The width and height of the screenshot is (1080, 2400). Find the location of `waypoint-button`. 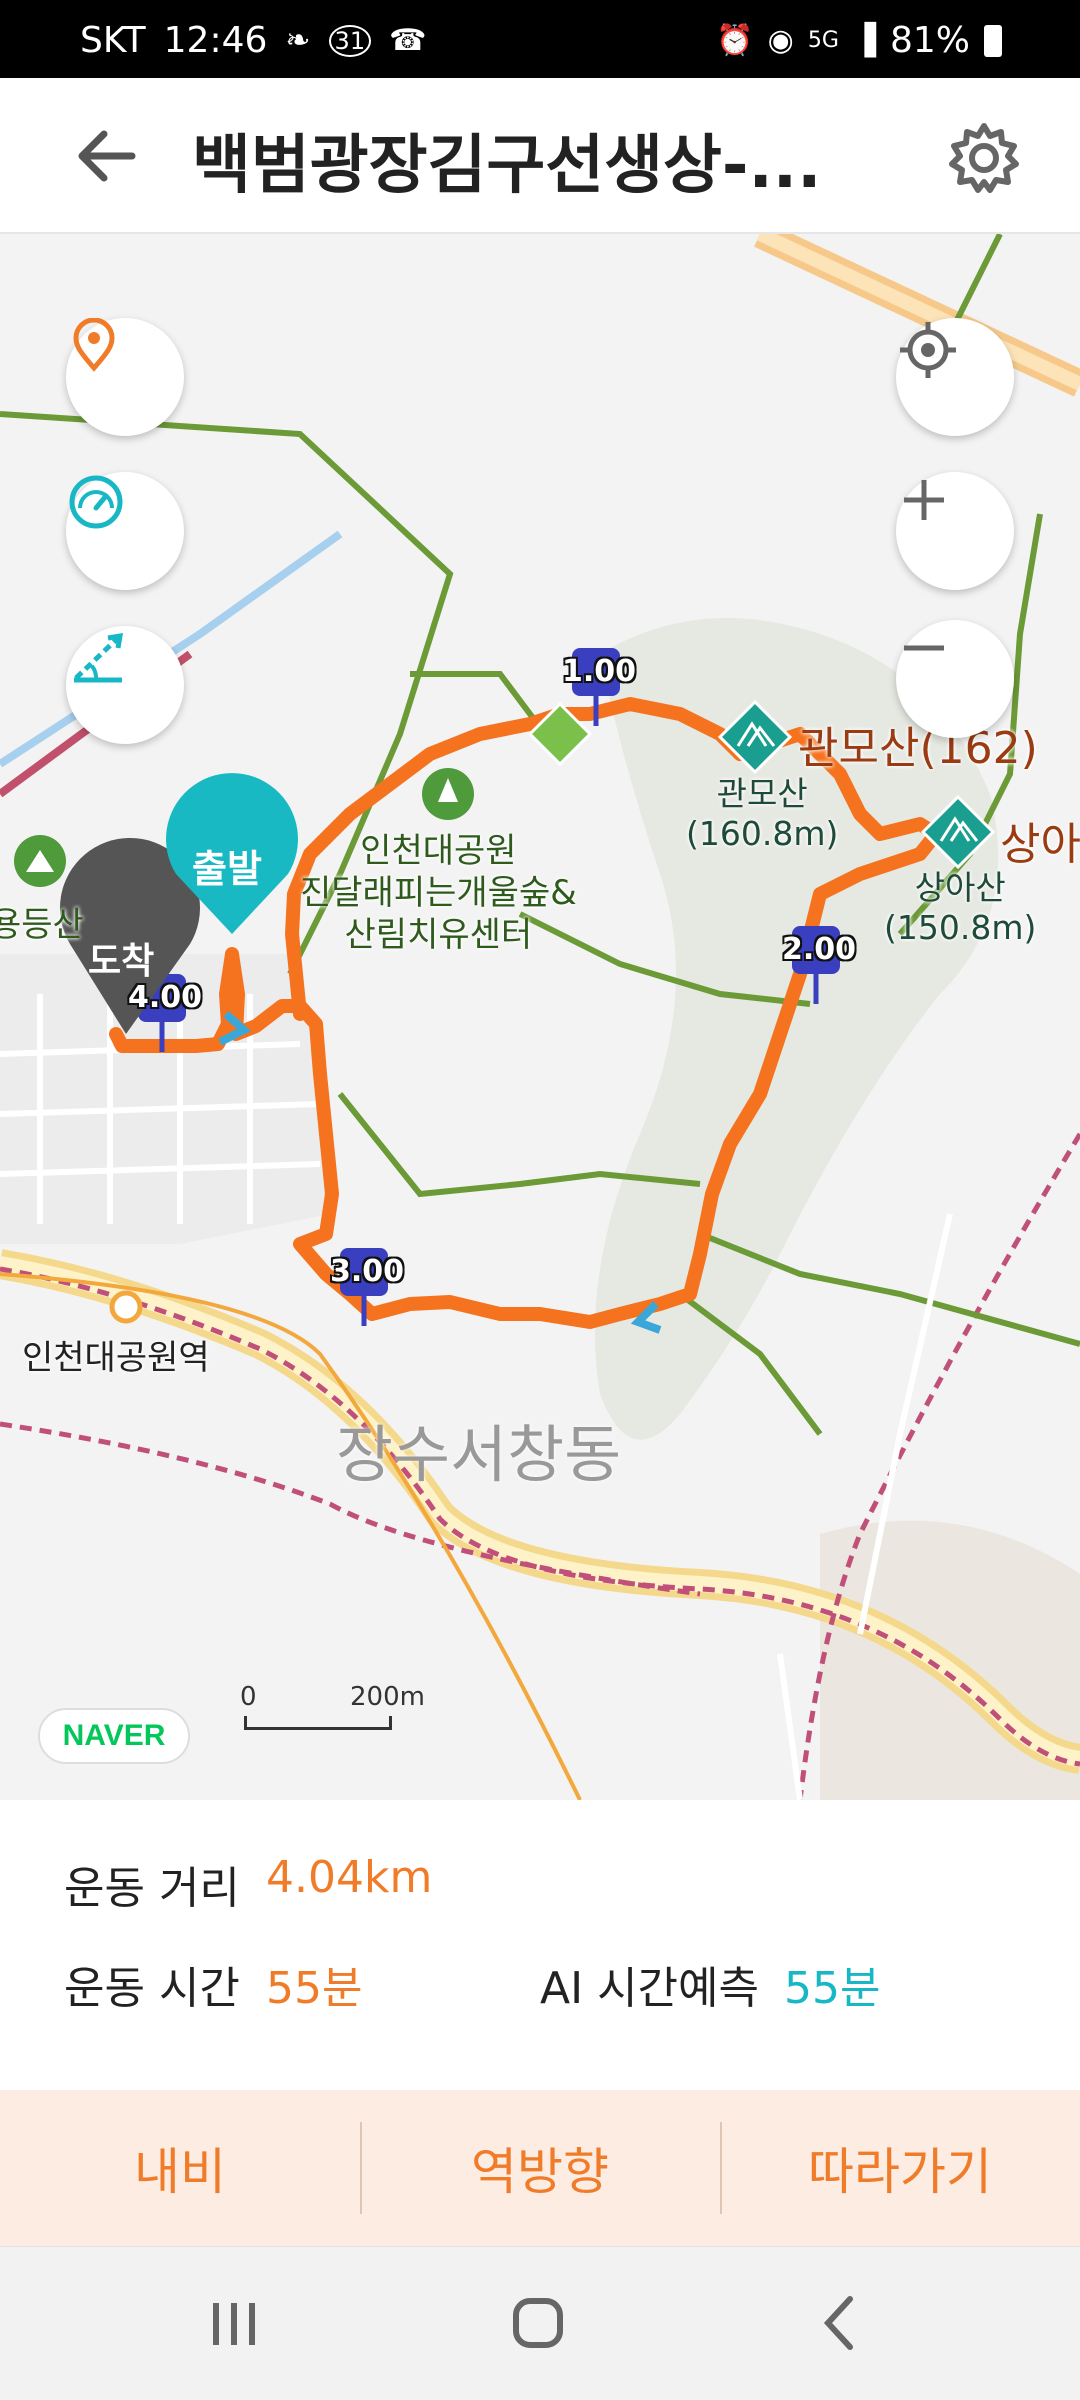

waypoint-button is located at coordinates (125, 377).